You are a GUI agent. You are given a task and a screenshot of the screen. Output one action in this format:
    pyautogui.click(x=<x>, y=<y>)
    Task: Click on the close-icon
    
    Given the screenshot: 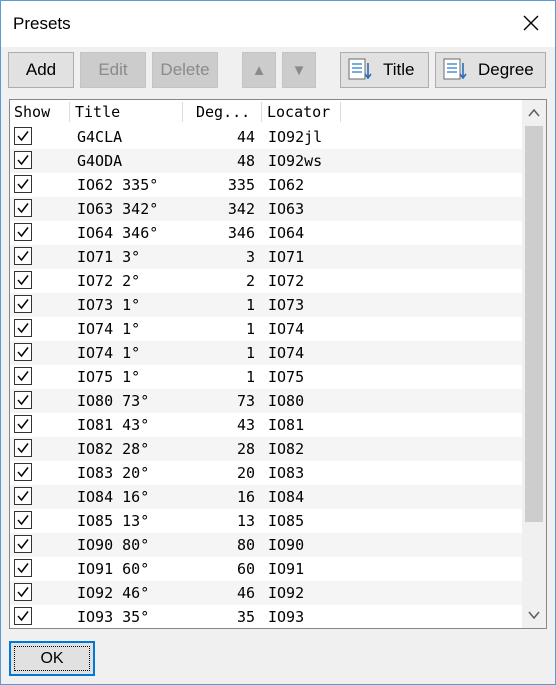 What is the action you would take?
    pyautogui.click(x=531, y=23)
    